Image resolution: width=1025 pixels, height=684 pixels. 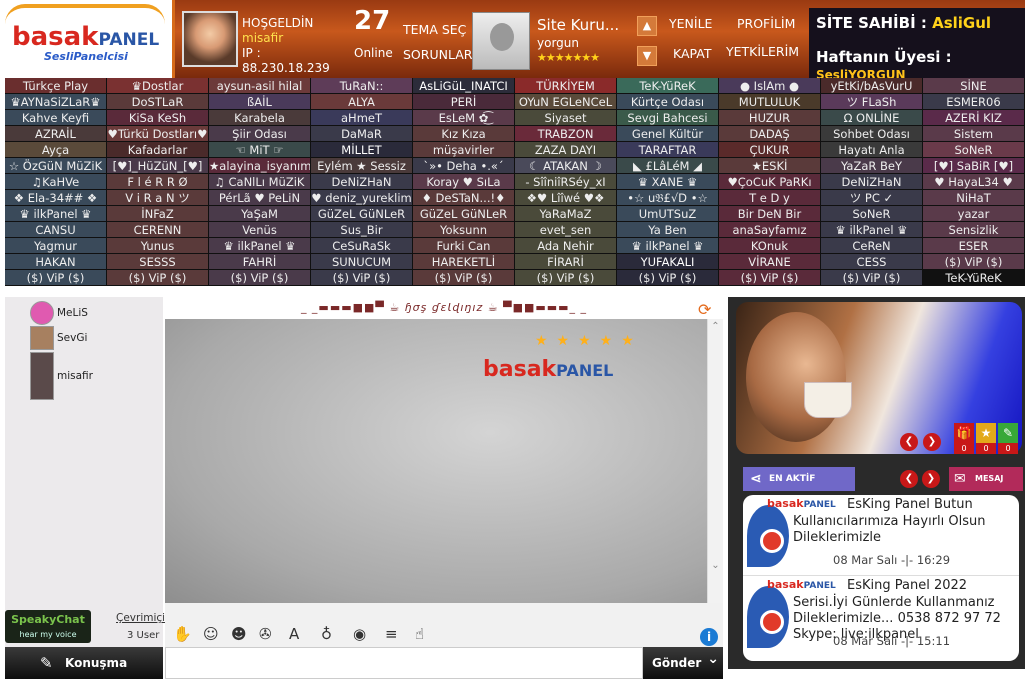 What do you see at coordinates (770, 214) in the screenshot?
I see `room-item: Bir DeN Bir` at bounding box center [770, 214].